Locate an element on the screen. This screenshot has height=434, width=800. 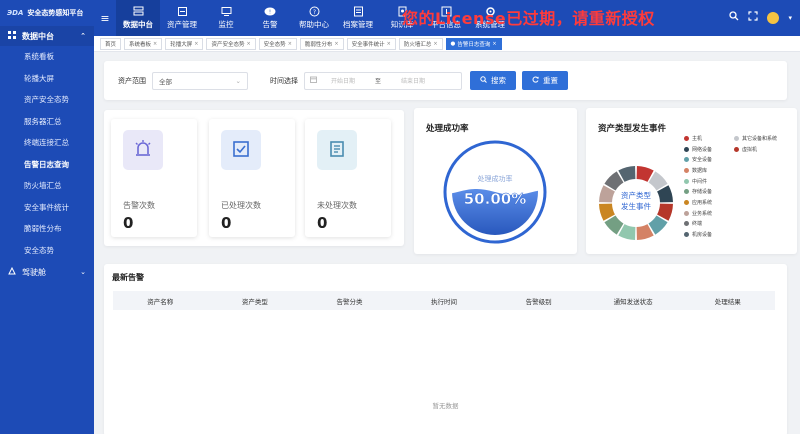
legend-item: 应用系统 is located at coordinates (739, 202).